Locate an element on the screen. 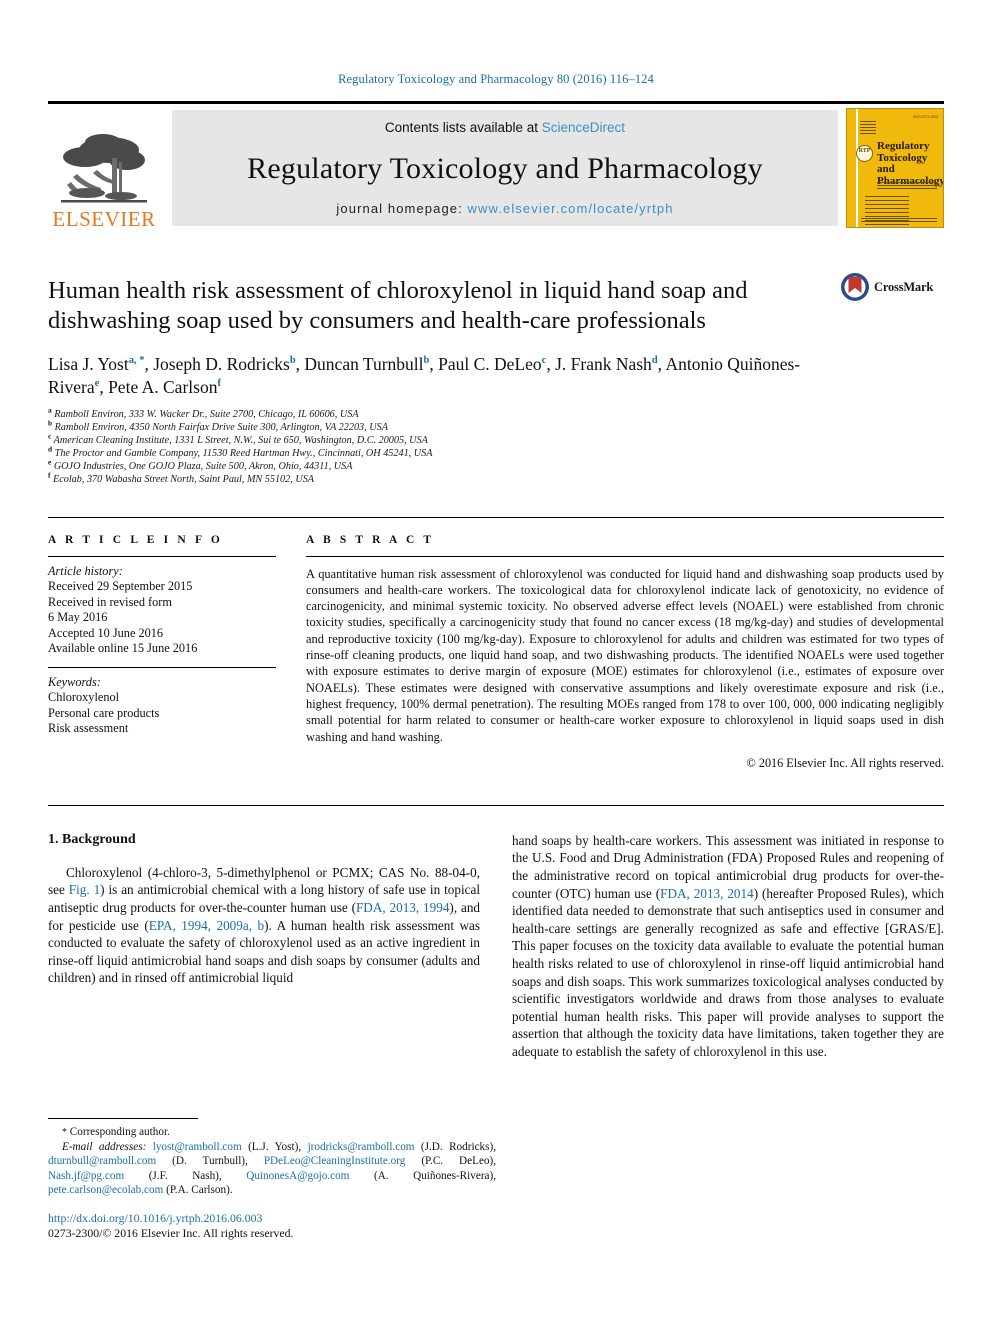  author-item: Paul C. DeLeoc is located at coordinates (492, 364).